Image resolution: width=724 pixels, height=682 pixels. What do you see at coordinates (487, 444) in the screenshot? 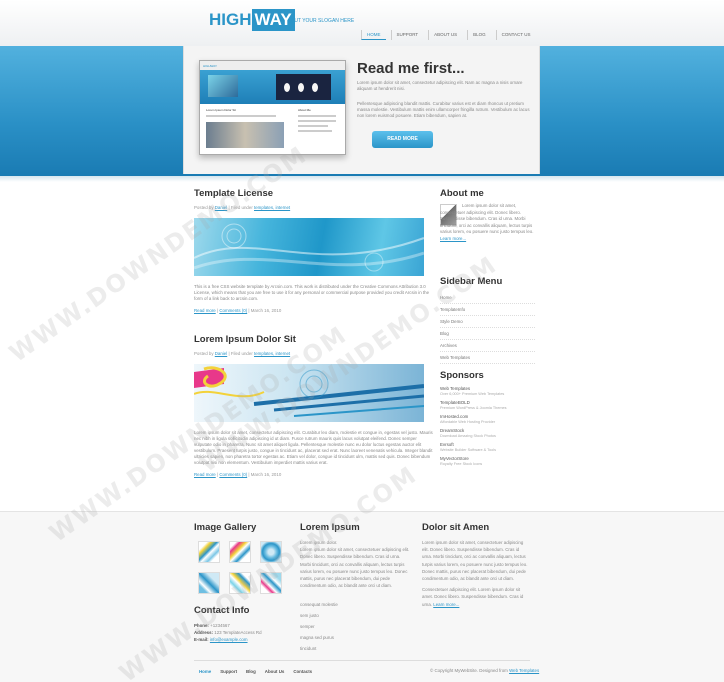
I see `sponsor-name: Evrsoft` at bounding box center [487, 444].